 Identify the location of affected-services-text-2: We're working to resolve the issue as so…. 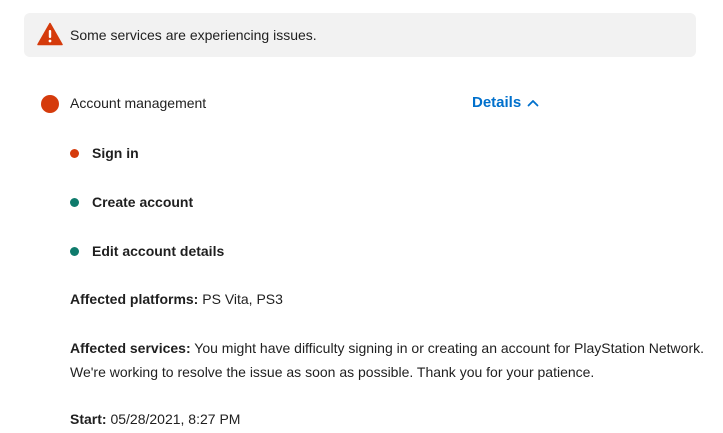
(332, 372).